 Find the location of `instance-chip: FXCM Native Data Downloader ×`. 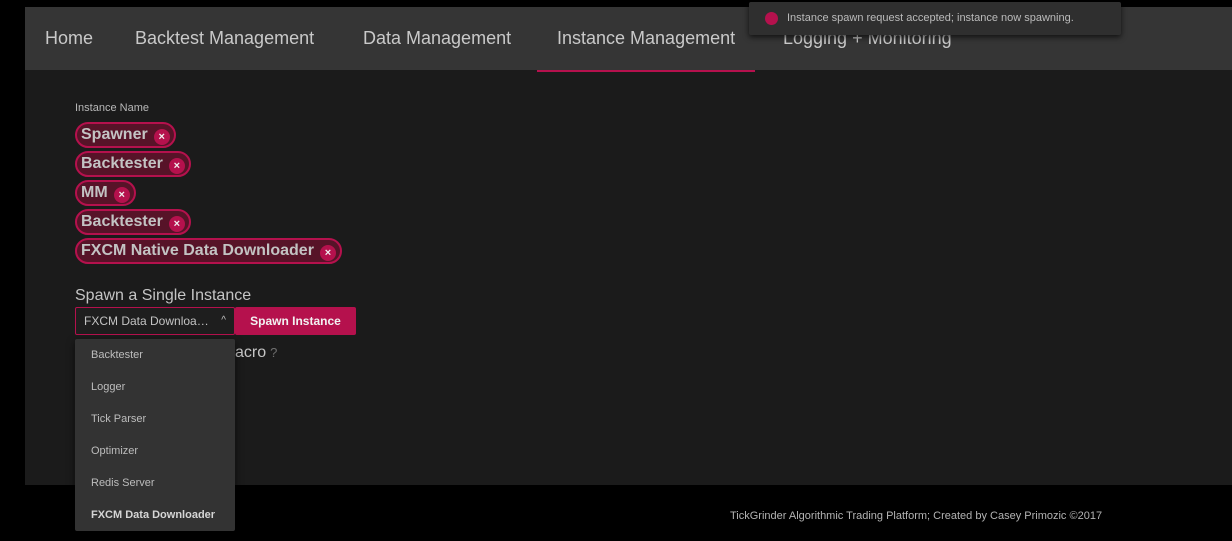

instance-chip: FXCM Native Data Downloader × is located at coordinates (208, 251).